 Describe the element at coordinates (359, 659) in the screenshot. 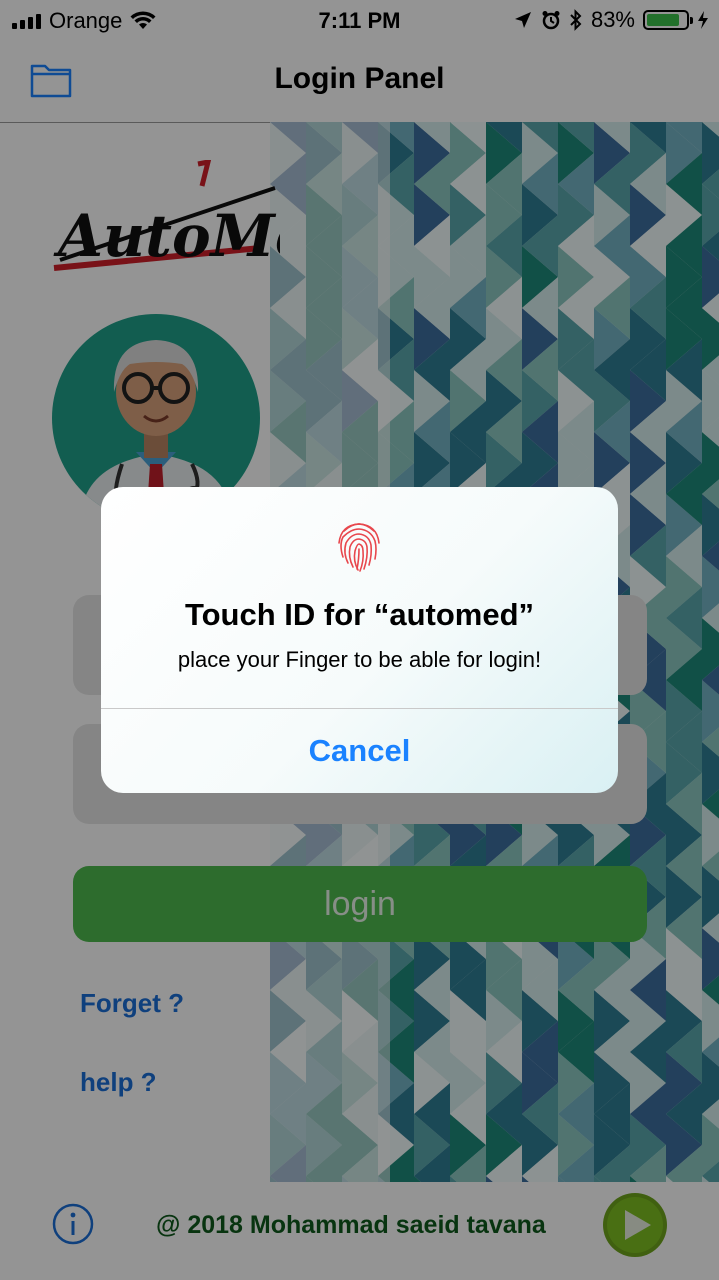

I see `alert-message: place your Finger to be able for login!` at that location.